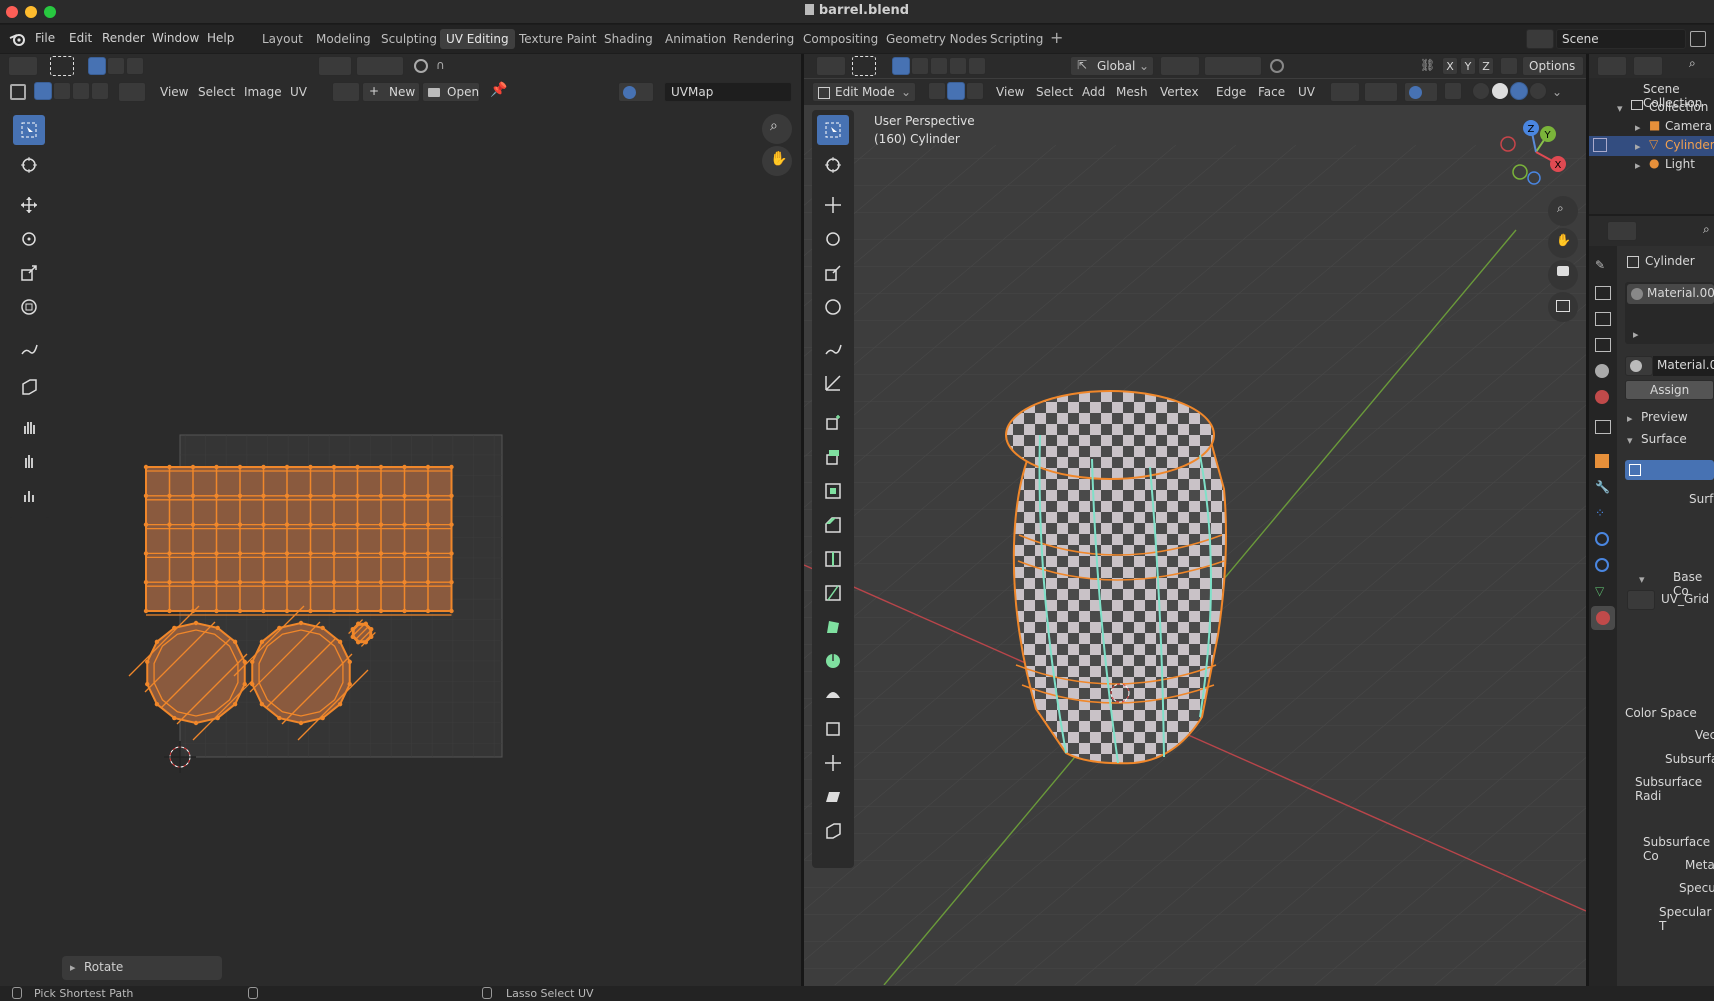 The image size is (1714, 1001). I want to click on tab-sculpting: Sculpting, so click(409, 39).